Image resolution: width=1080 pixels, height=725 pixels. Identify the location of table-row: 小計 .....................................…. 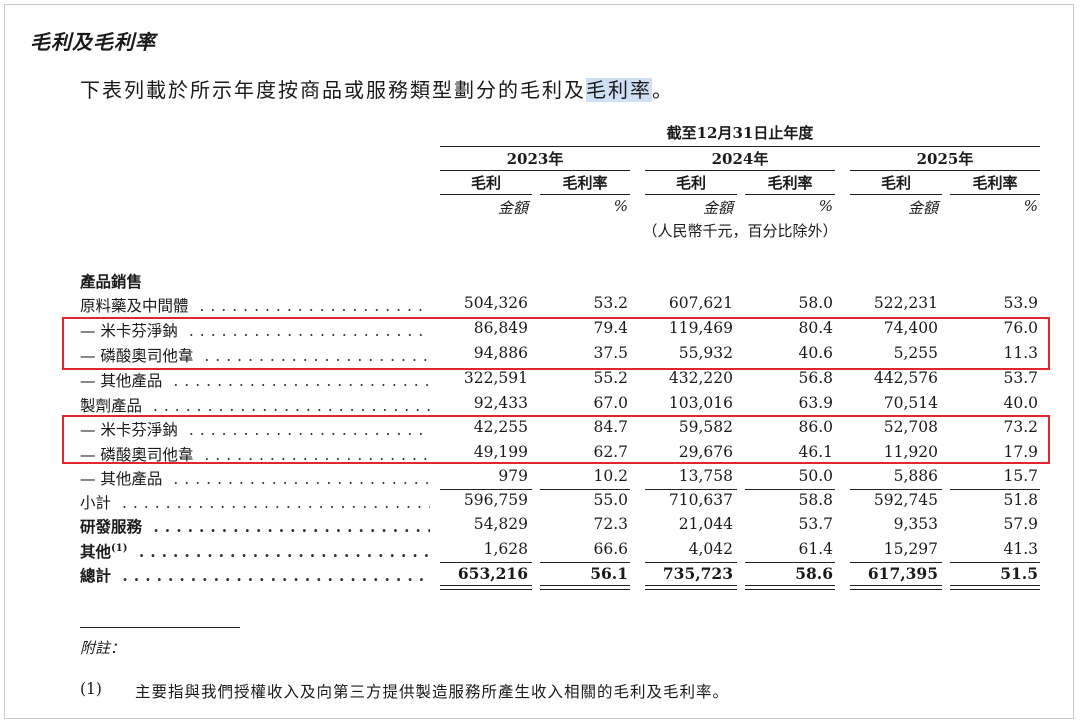
(540, 503).